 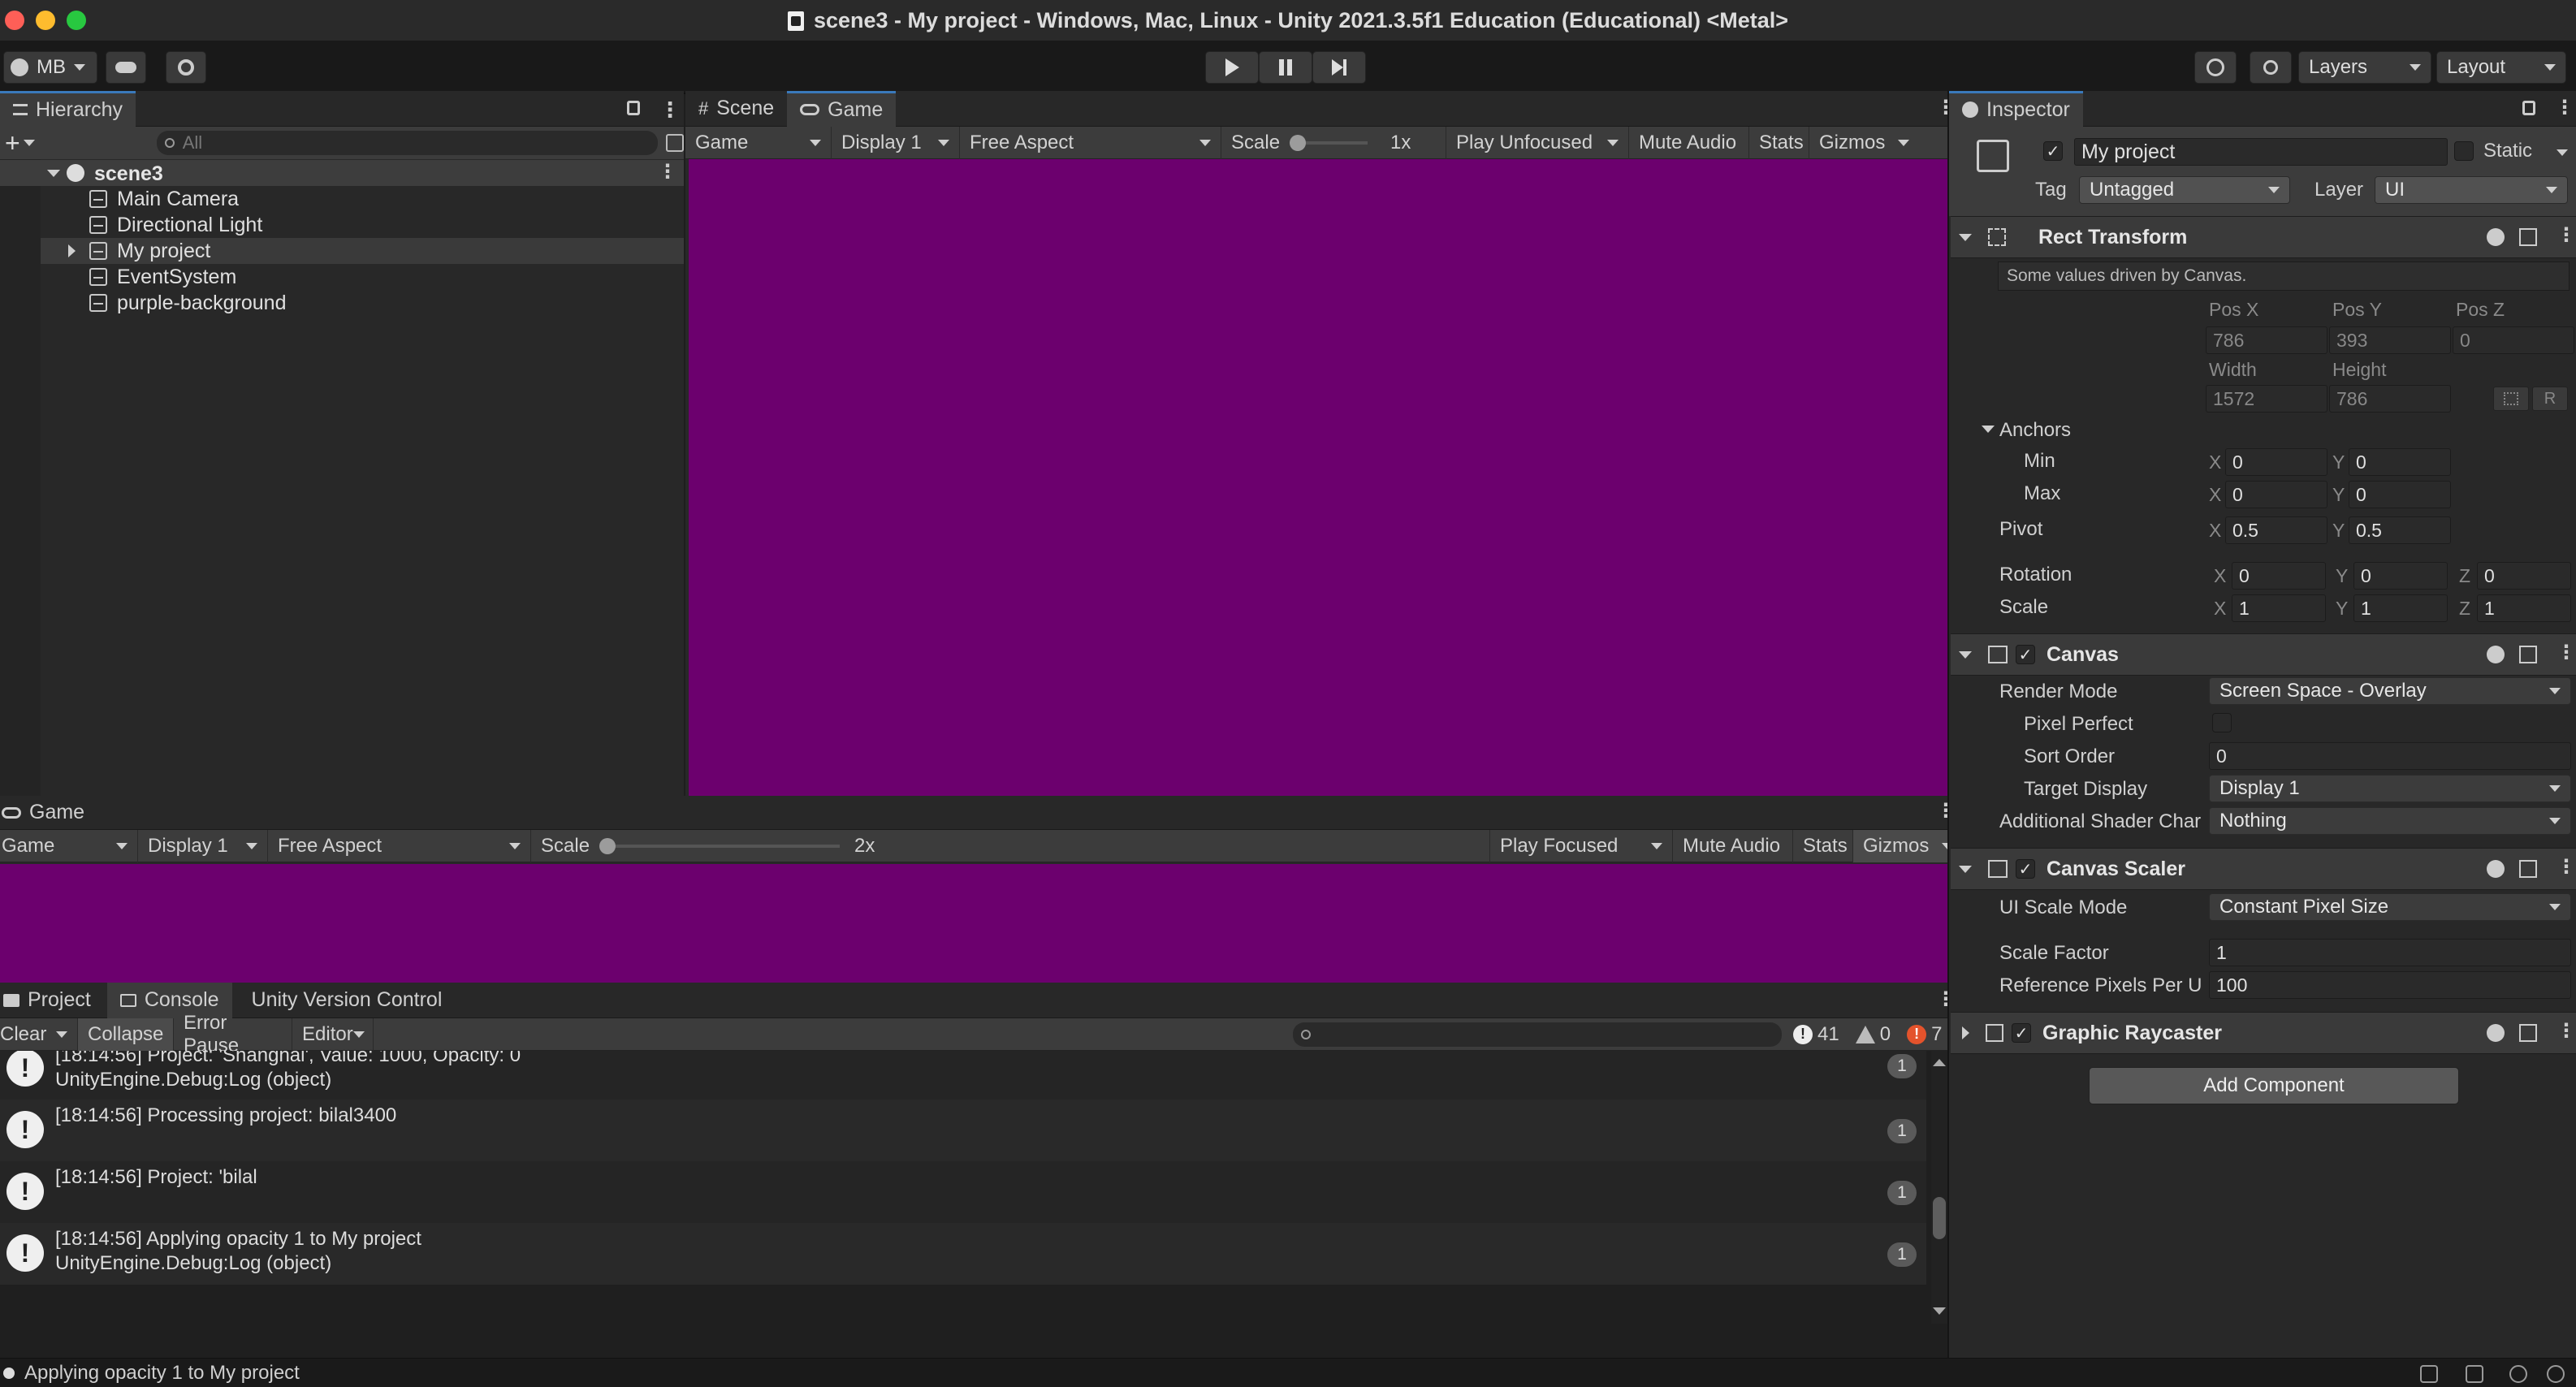 I want to click on sort-order-field: 0, so click(x=2390, y=756).